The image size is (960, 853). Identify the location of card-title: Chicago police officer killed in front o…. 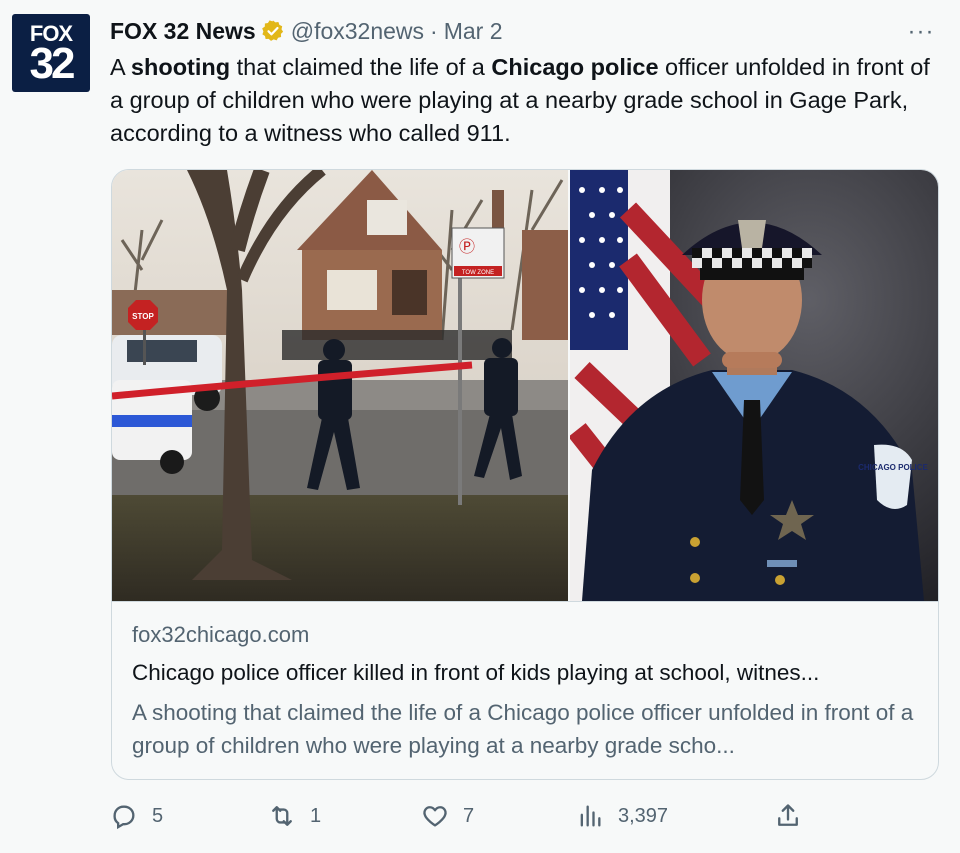
(527, 673).